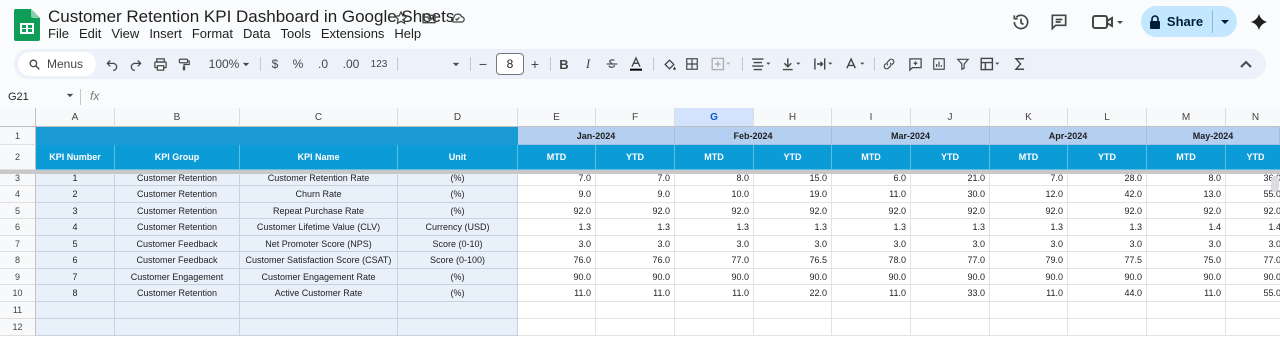 This screenshot has height=340, width=1280. I want to click on ytd-value-cell: 11.0, so click(635, 293).